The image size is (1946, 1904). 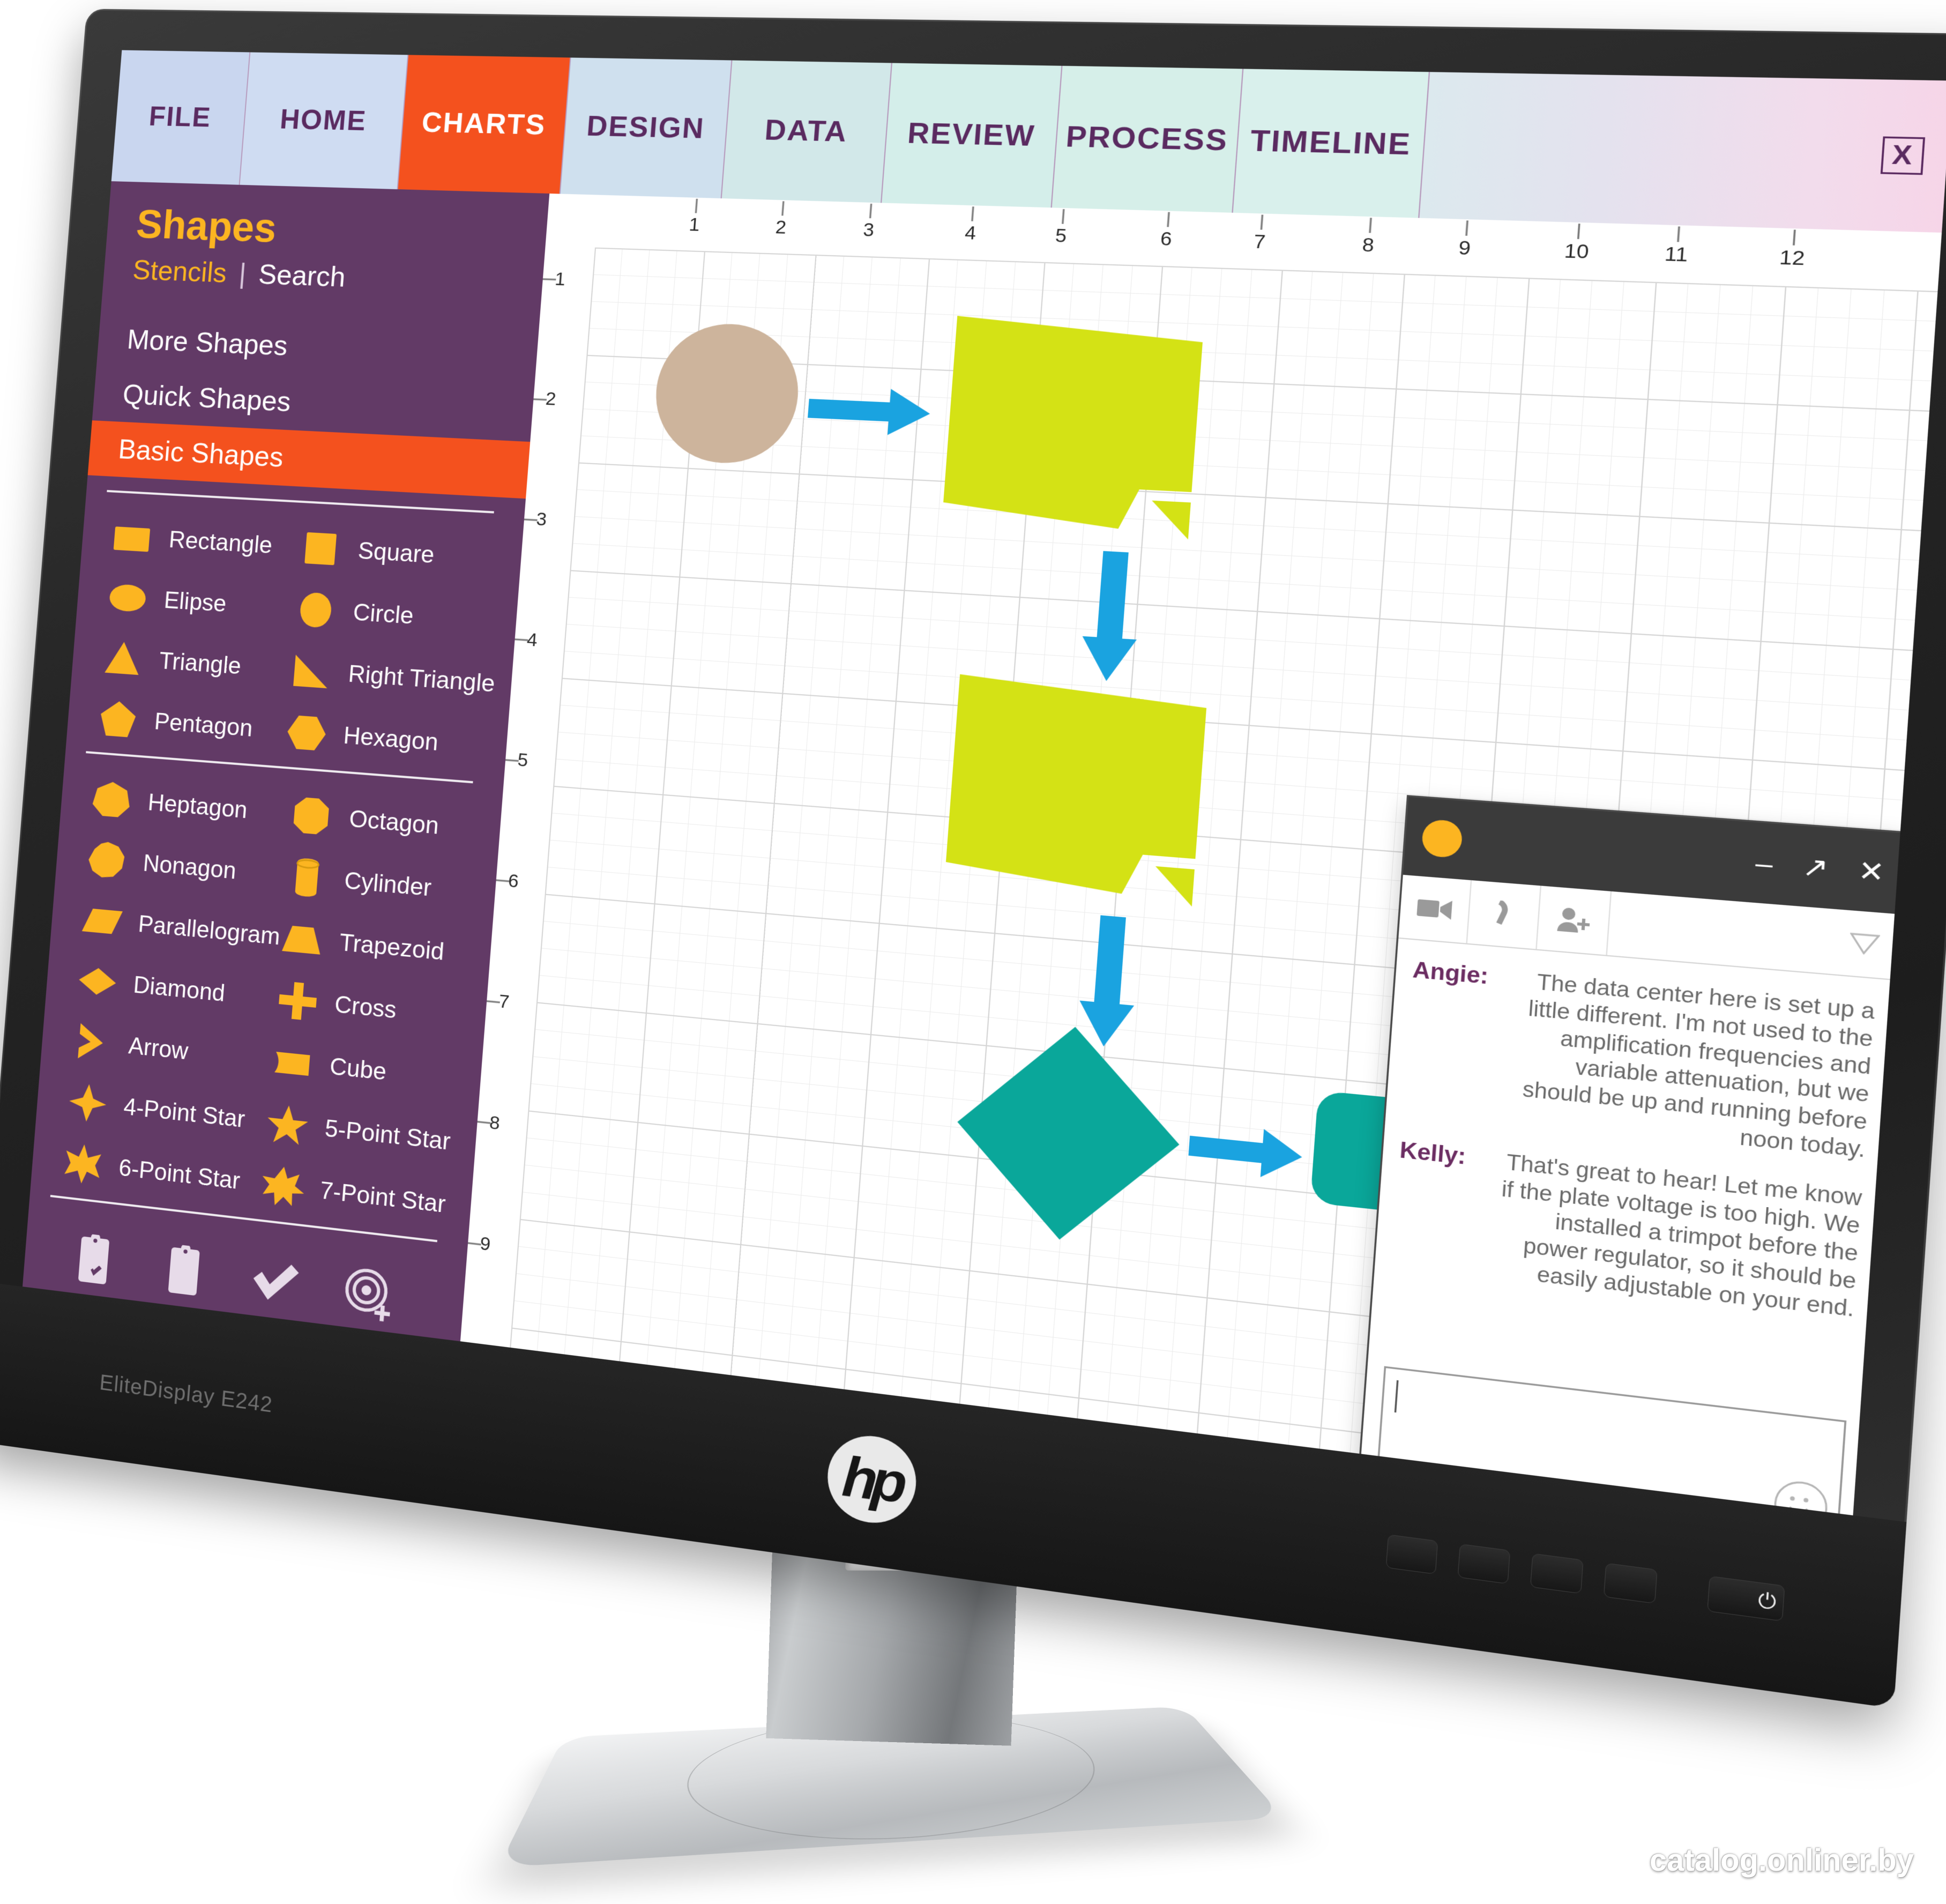 I want to click on sidebar-nav: More Shapes Quick Shapes Basic Shapes, so click(x=313, y=405).